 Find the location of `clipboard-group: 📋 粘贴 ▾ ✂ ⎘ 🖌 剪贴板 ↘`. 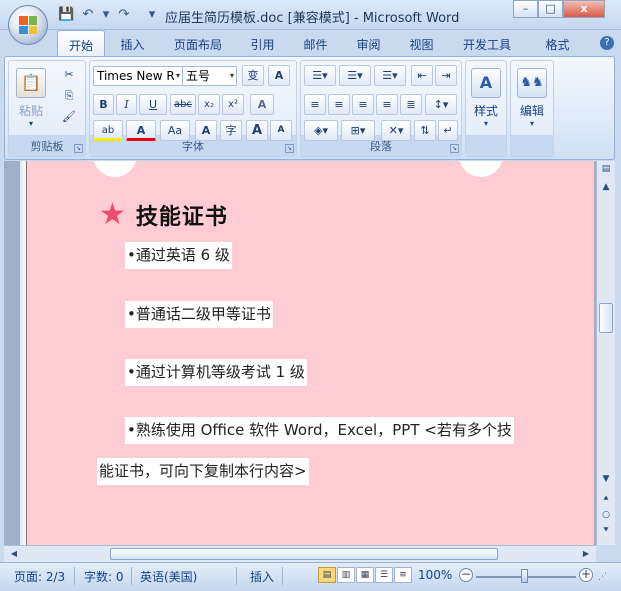

clipboard-group: 📋 粘贴 ▾ ✂ ⎘ 🖌 剪贴板 ↘ is located at coordinates (47, 108).